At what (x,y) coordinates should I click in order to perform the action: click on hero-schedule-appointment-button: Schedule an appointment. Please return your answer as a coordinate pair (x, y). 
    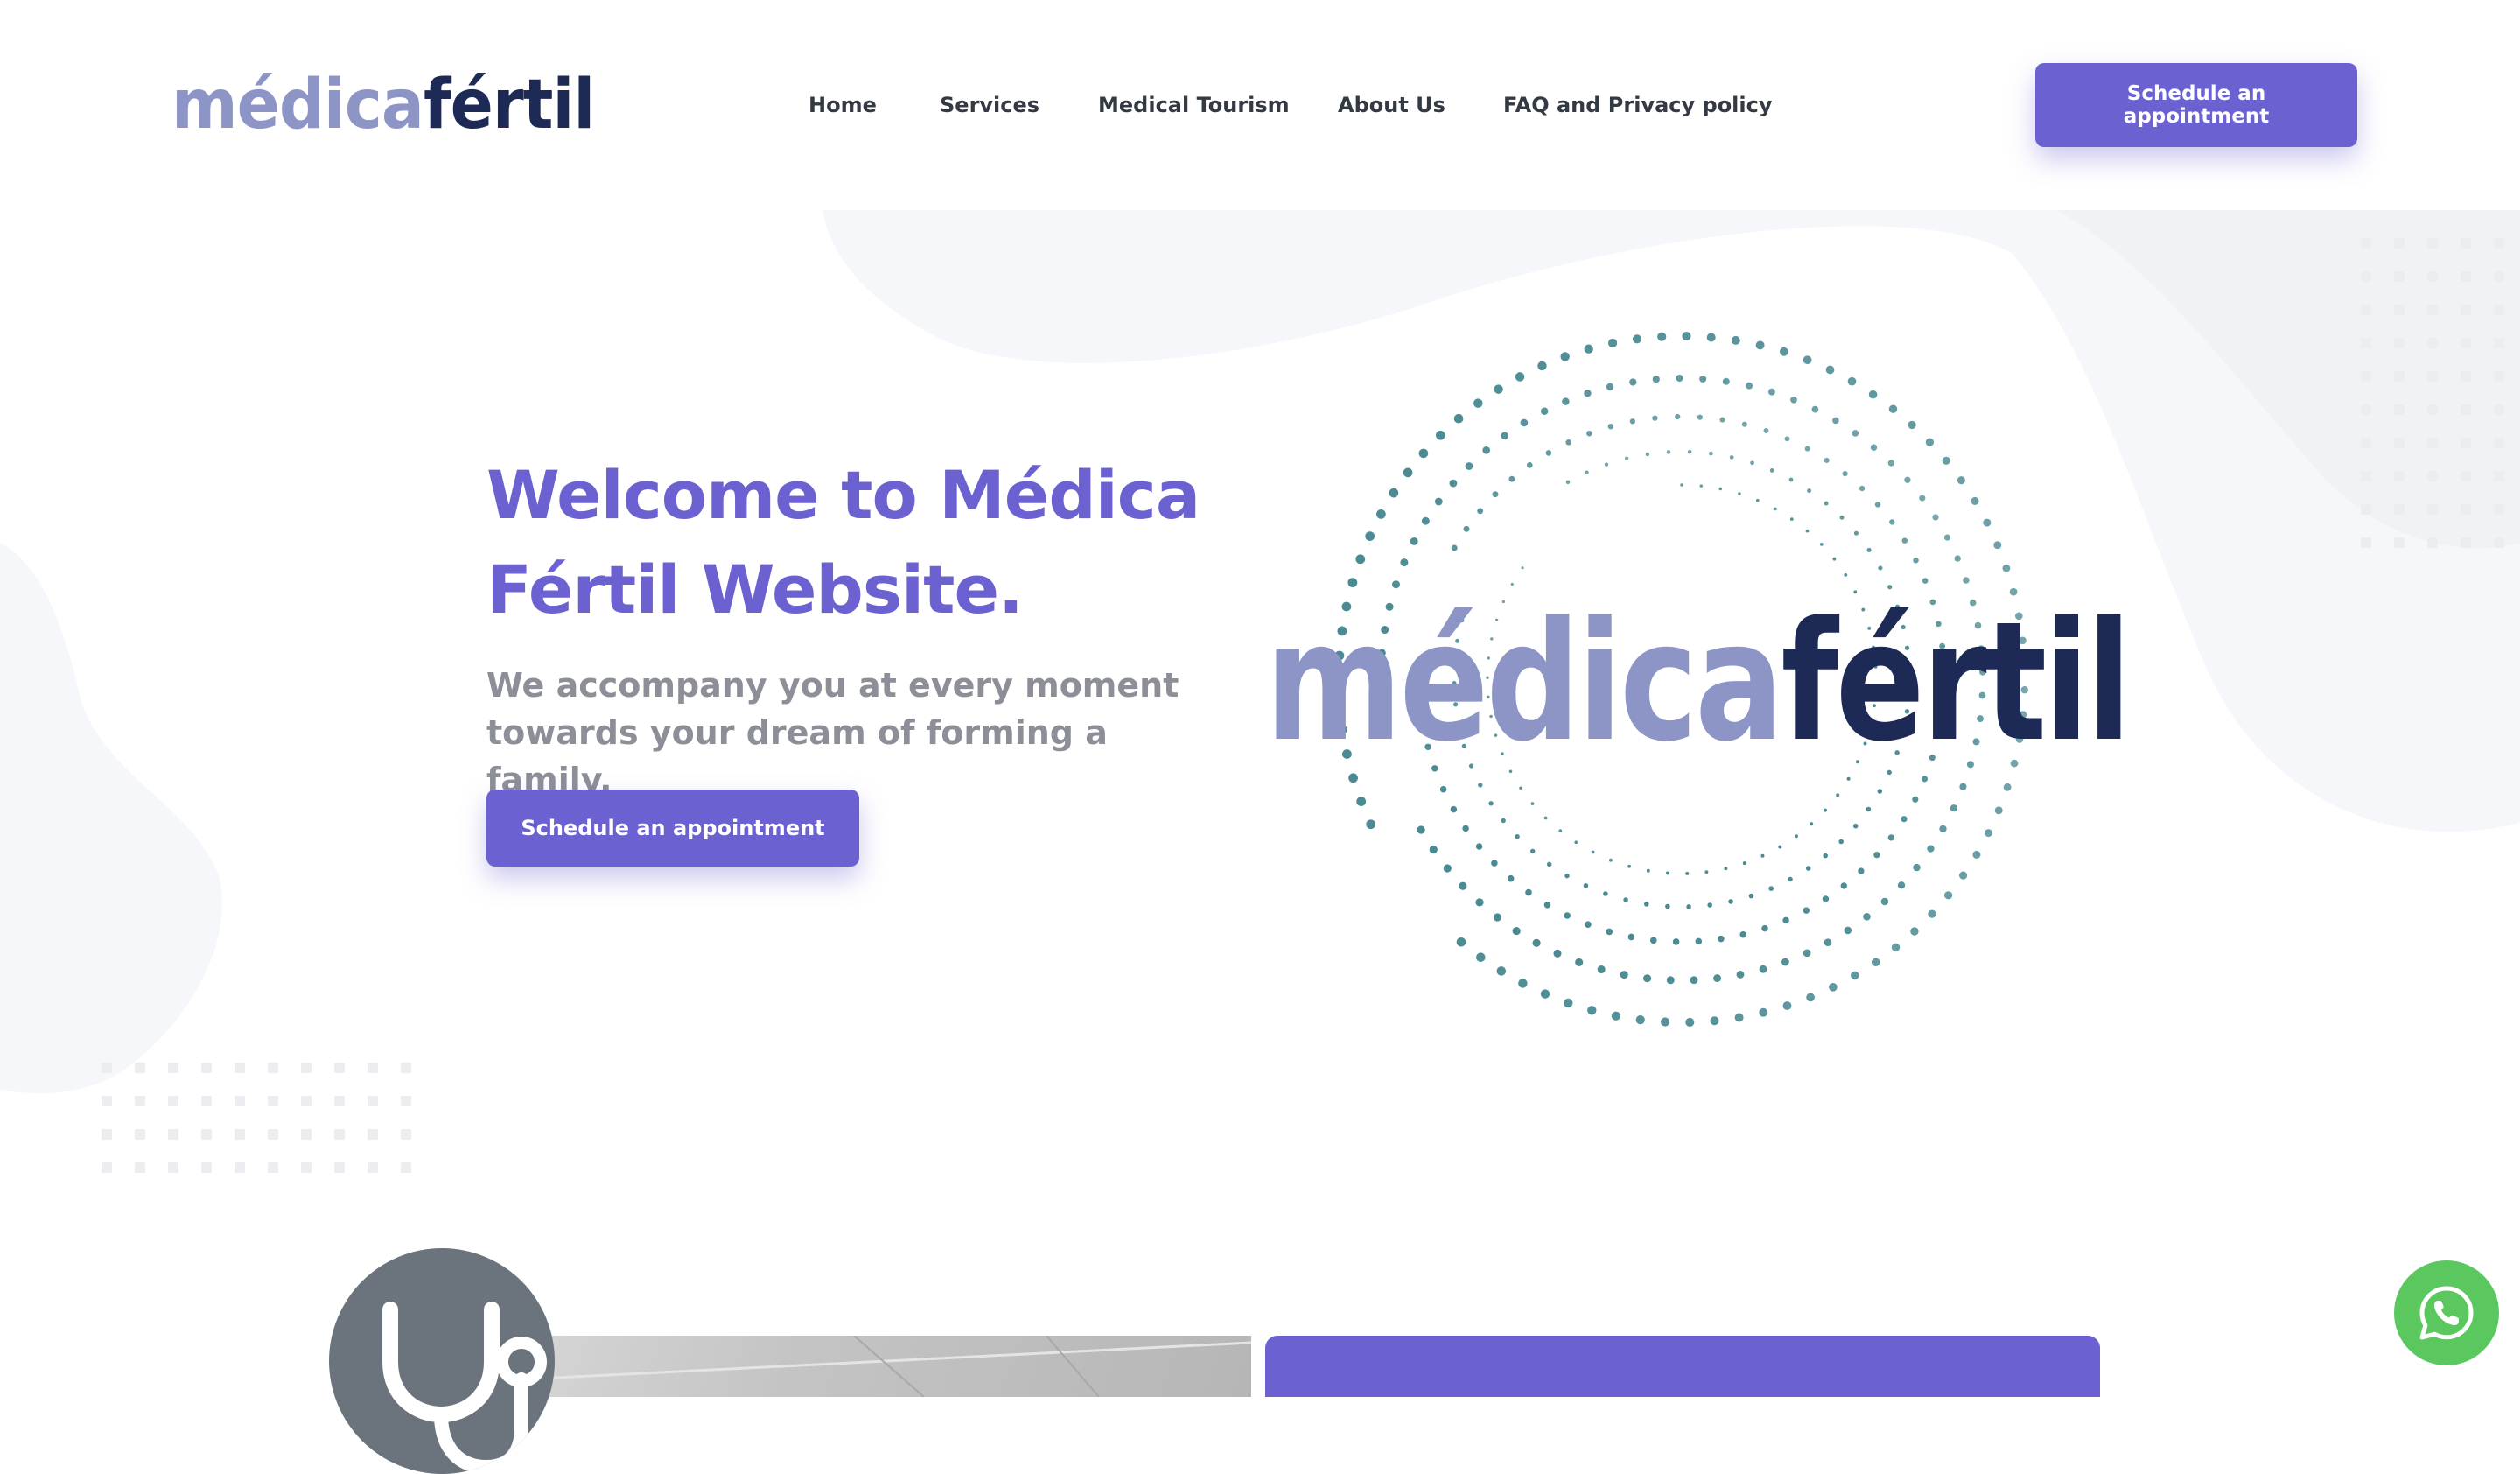
    Looking at the image, I should click on (672, 828).